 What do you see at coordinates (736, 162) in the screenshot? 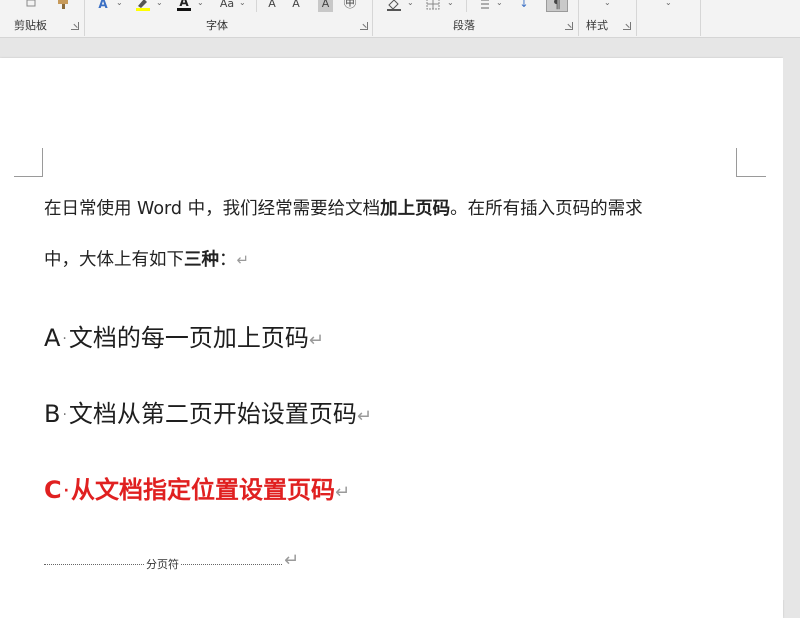
I see `crop-mark-right-vertical` at bounding box center [736, 162].